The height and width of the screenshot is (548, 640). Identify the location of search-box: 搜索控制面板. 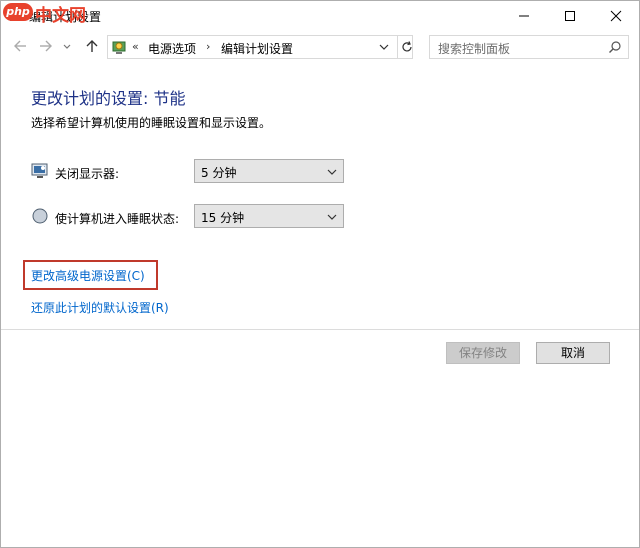
(529, 47).